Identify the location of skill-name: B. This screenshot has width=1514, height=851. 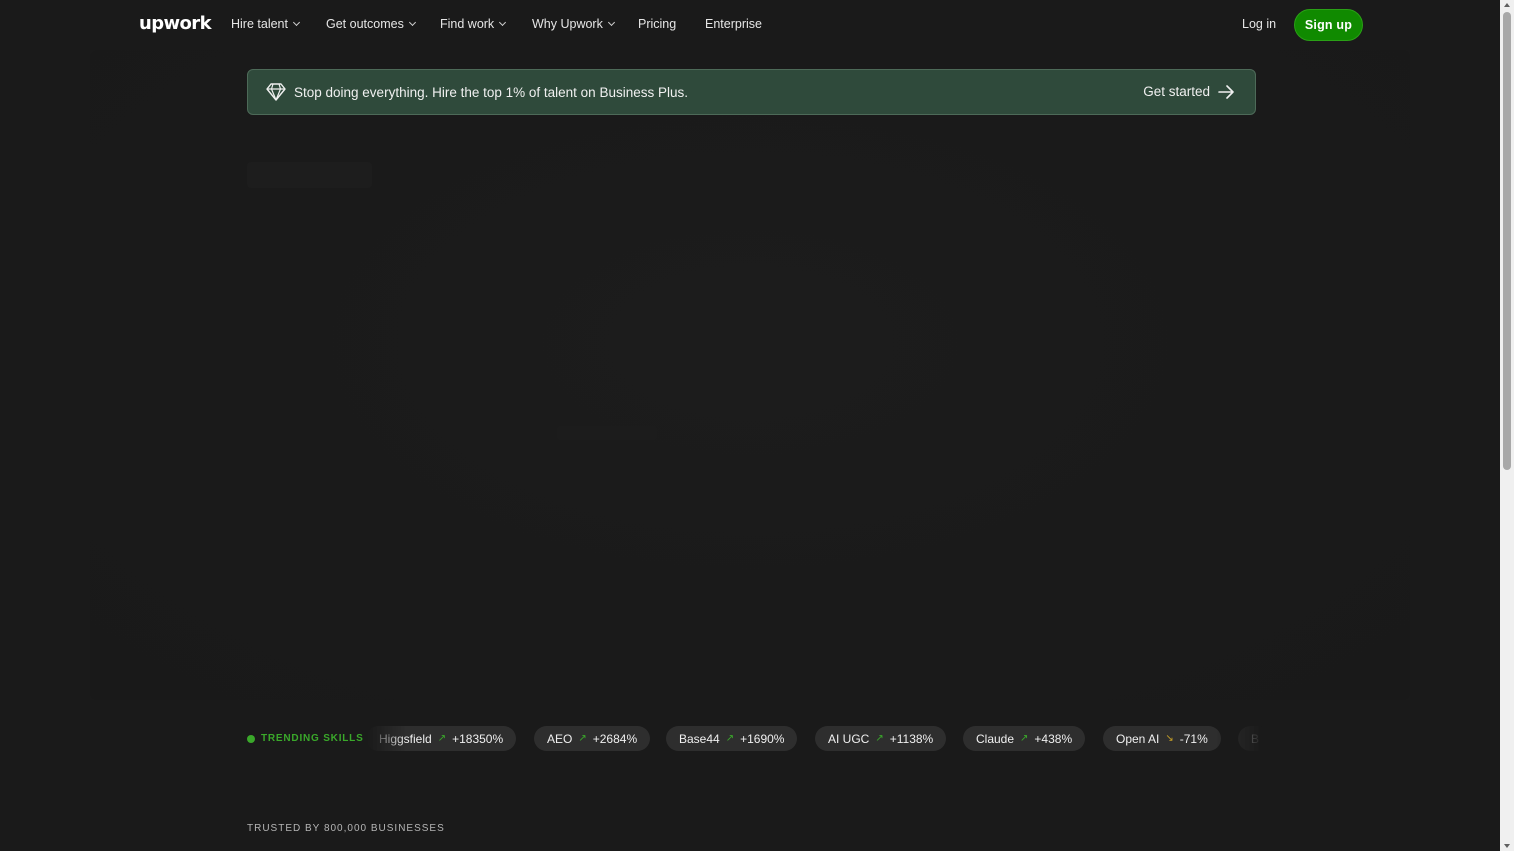
(1255, 738).